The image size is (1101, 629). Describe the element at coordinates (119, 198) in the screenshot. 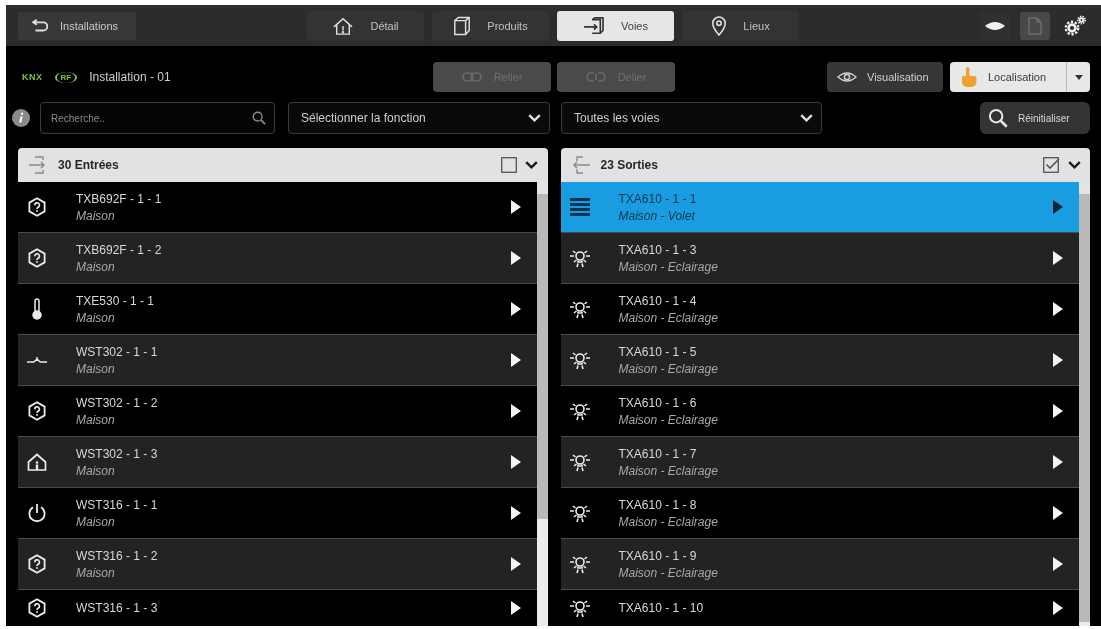

I see `item-title: TXB692F - 1 - 1` at that location.